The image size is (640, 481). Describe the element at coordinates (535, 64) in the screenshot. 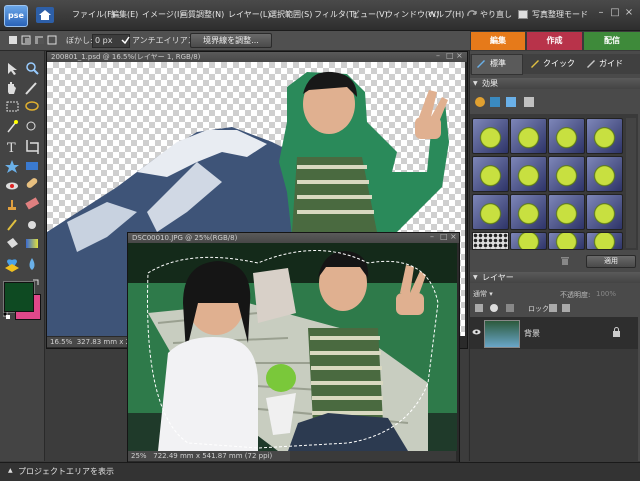

I see `quick-edit-icon` at that location.